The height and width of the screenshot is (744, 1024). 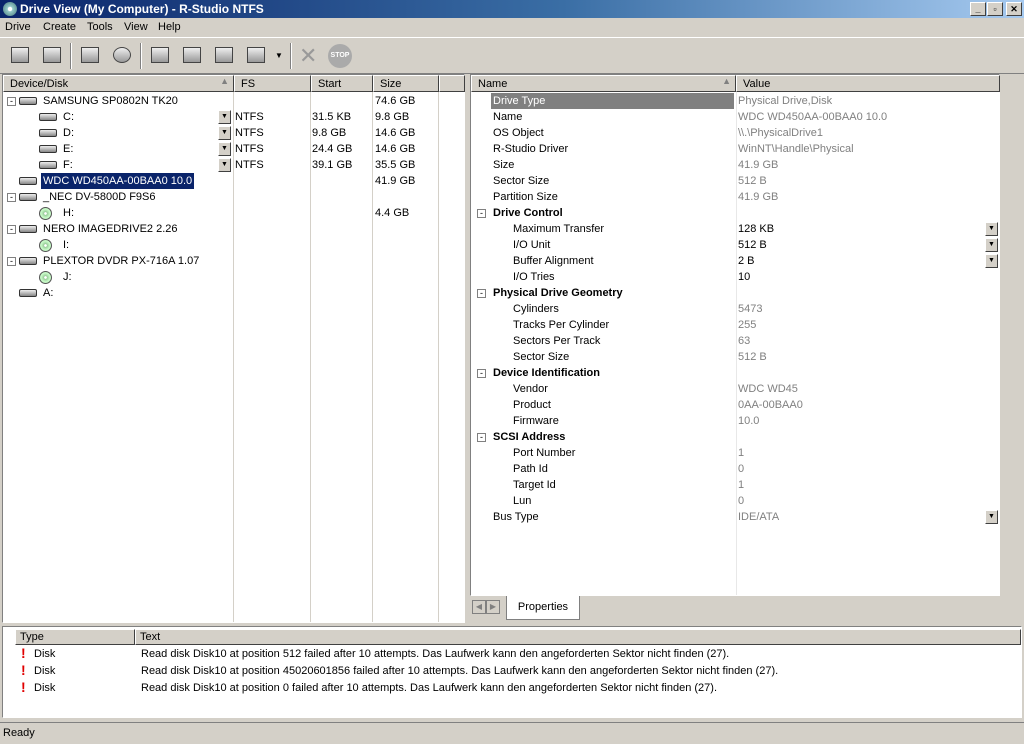 I want to click on property-name: Tracks Per Cylinder, so click(x=561, y=325).